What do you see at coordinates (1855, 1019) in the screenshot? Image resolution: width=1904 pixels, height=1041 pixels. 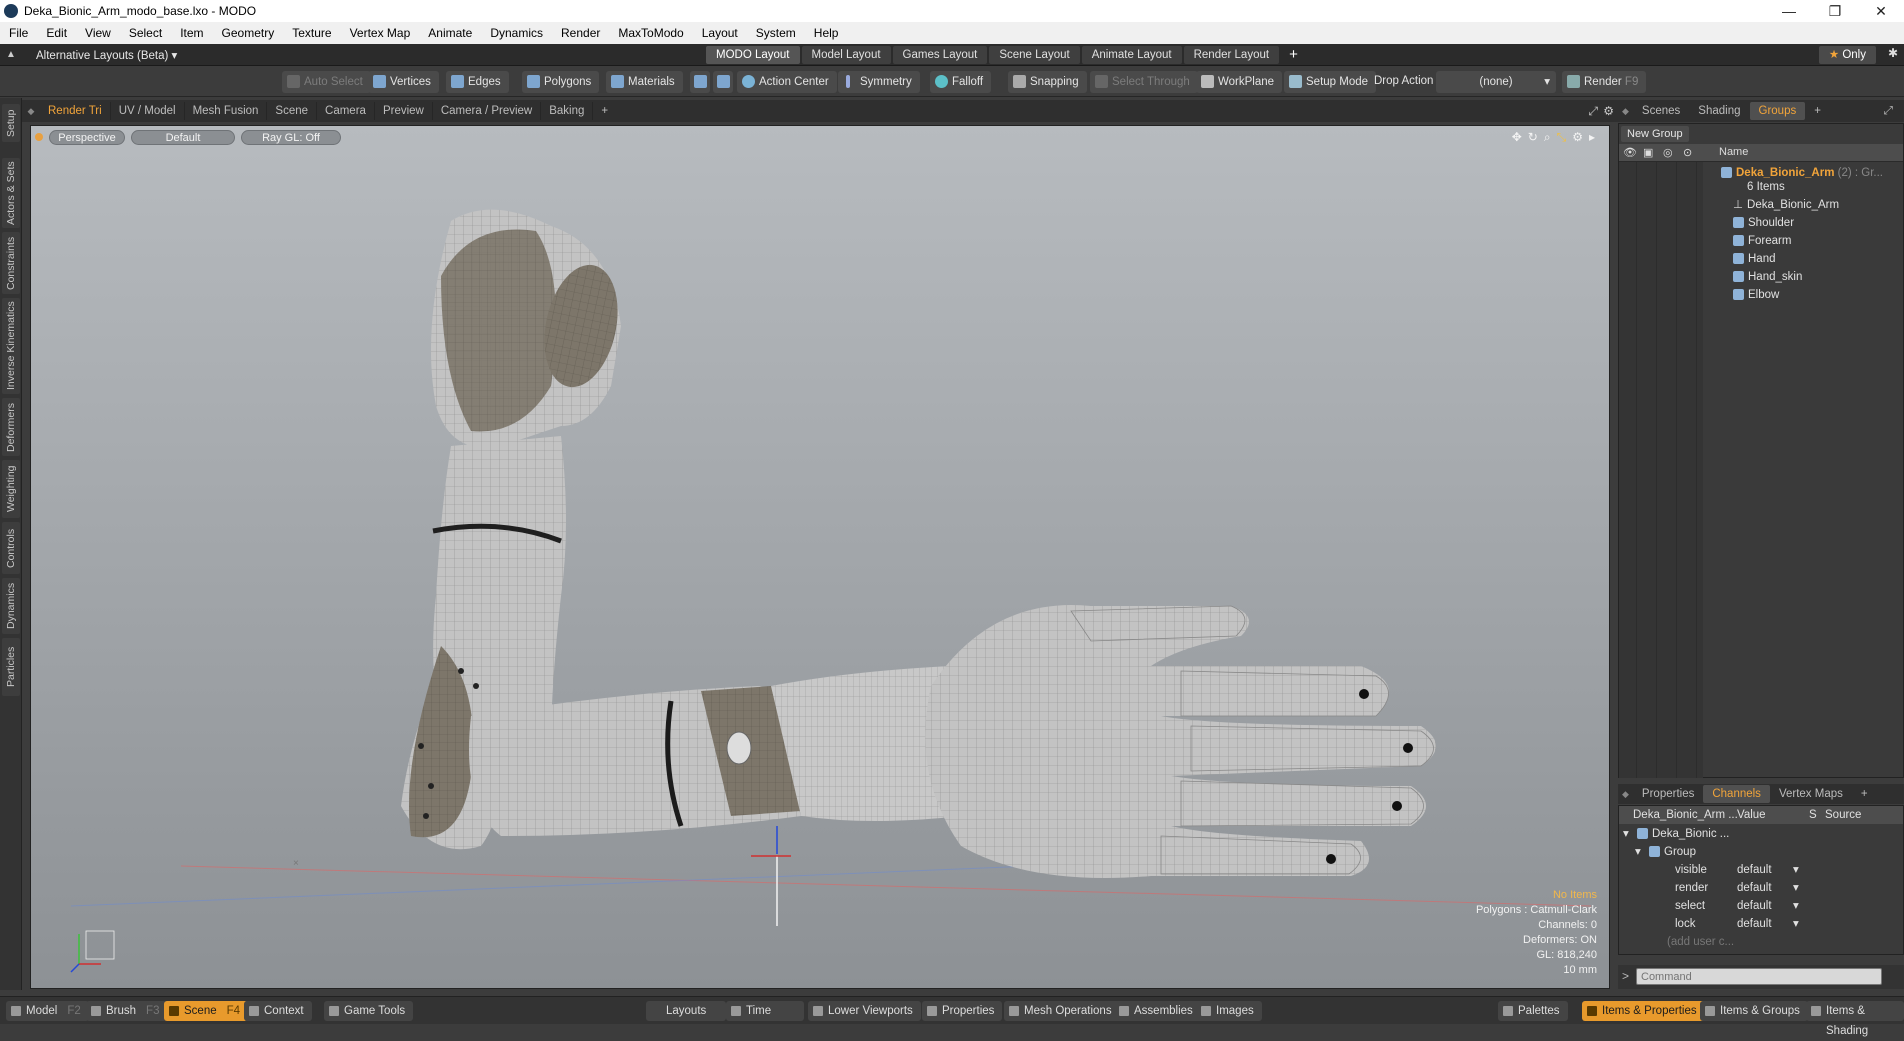 I see `items-shading-button: Items & Shading` at bounding box center [1855, 1019].